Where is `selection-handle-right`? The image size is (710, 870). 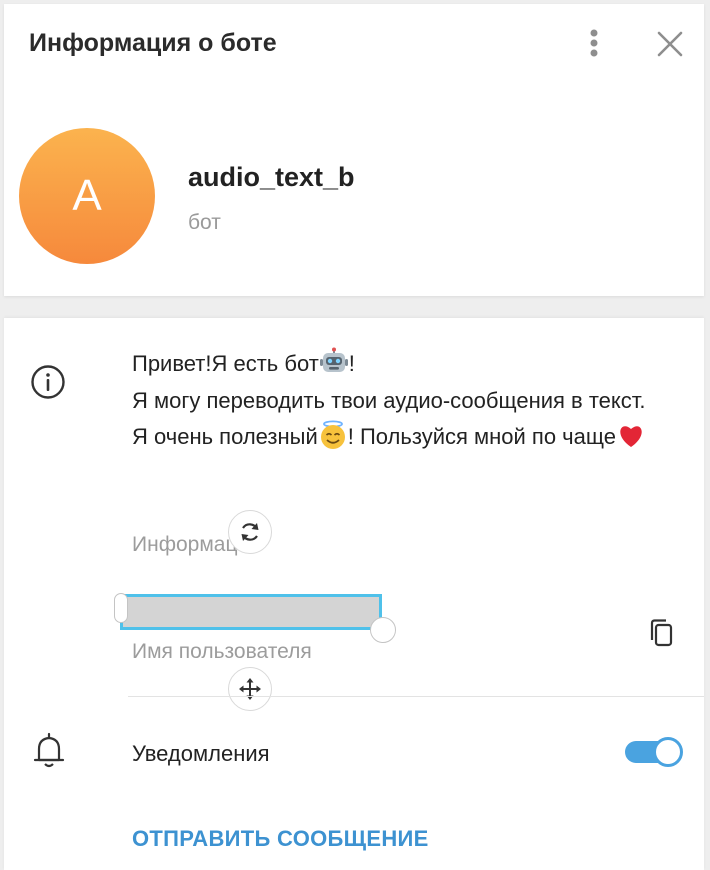
selection-handle-right is located at coordinates (383, 630).